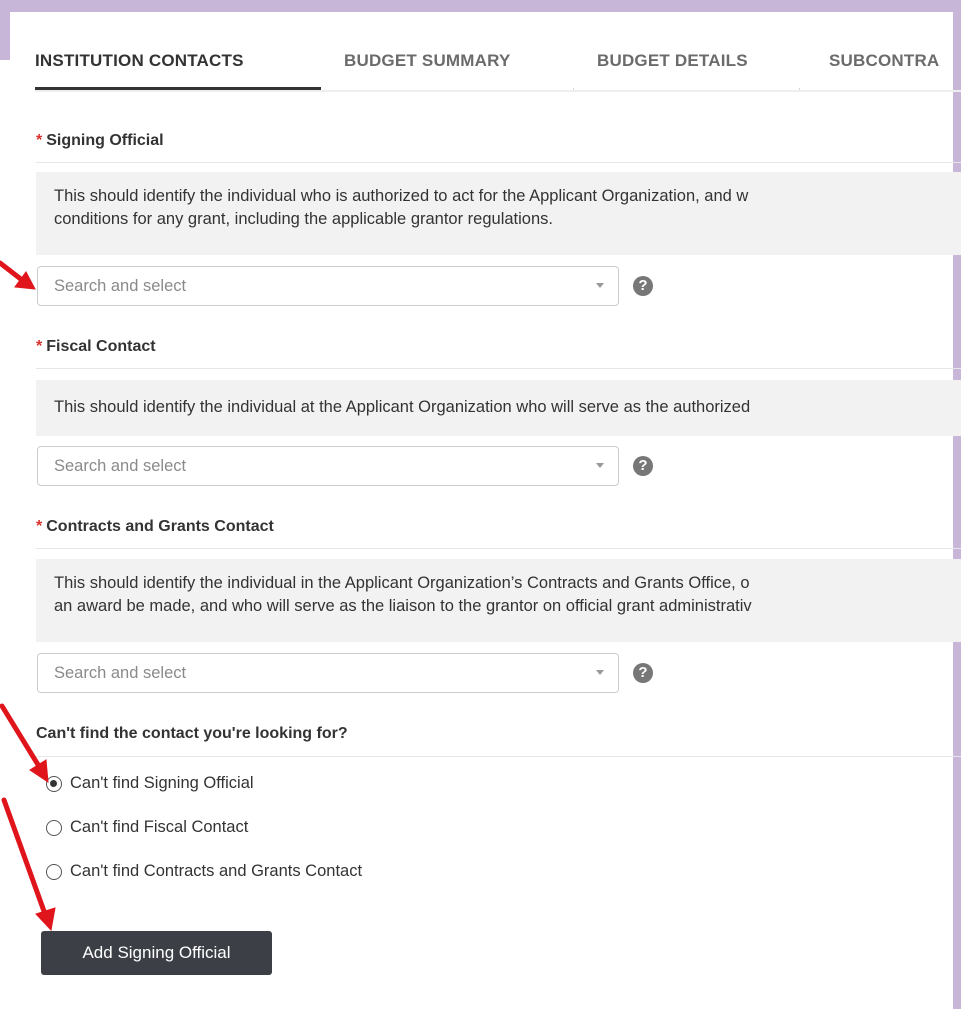 The image size is (961, 1009). I want to click on annotation-arrowhead, so click(45, 919).